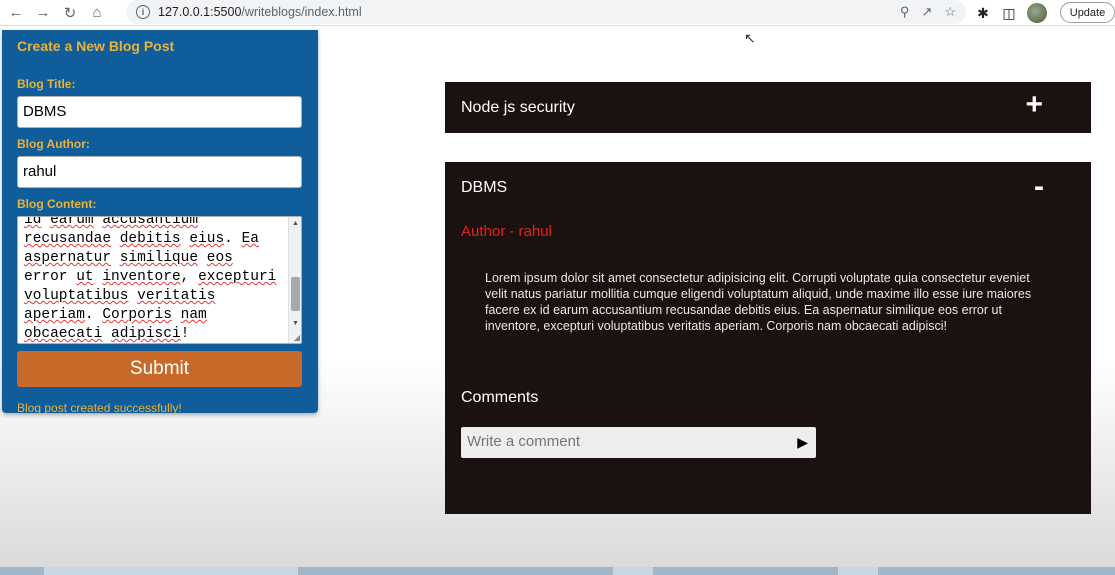  I want to click on zoom-icon: ⚲, so click(905, 12).